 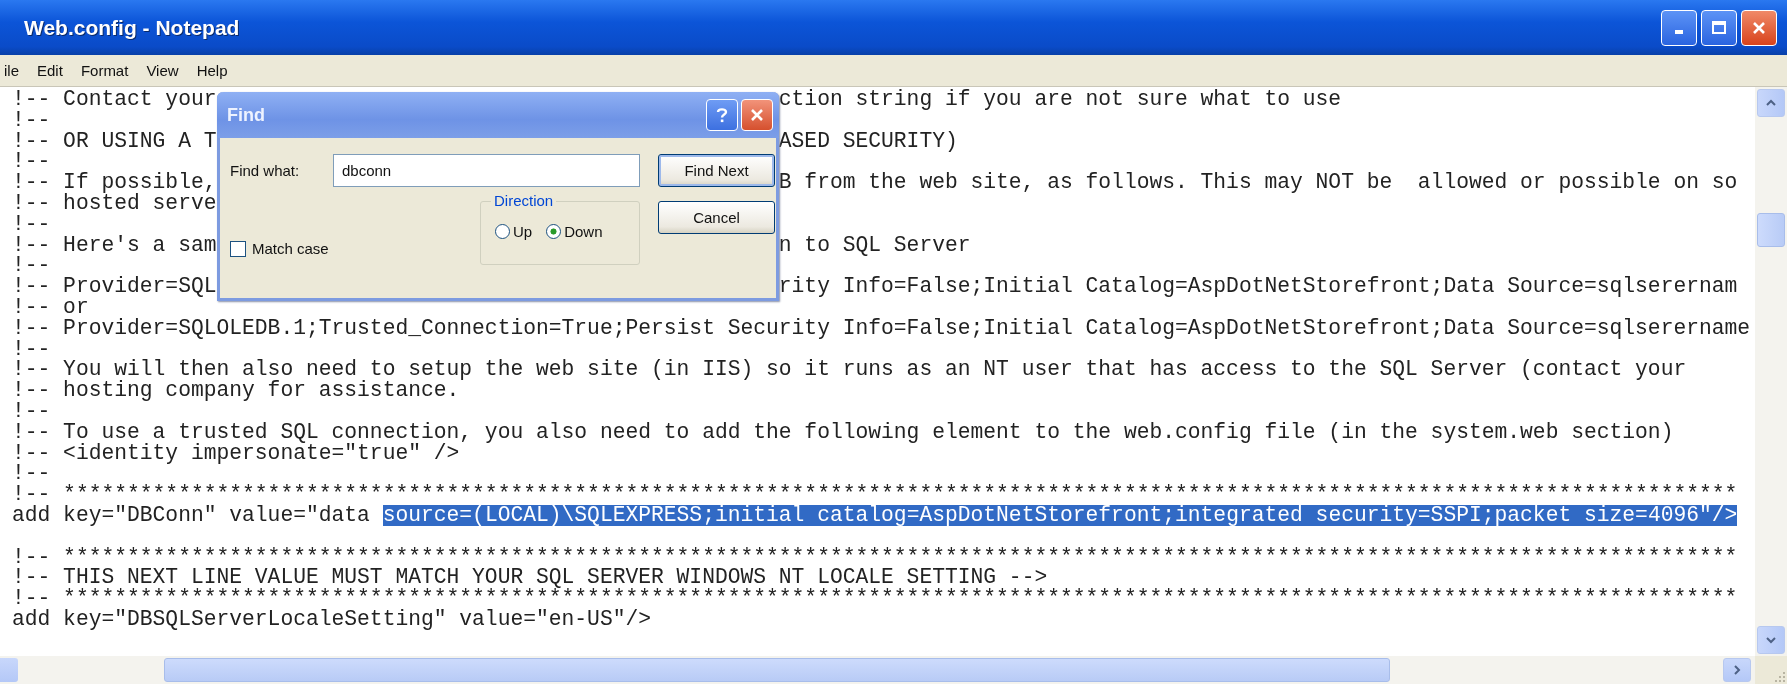 What do you see at coordinates (523, 231) in the screenshot?
I see `radio-label: Up` at bounding box center [523, 231].